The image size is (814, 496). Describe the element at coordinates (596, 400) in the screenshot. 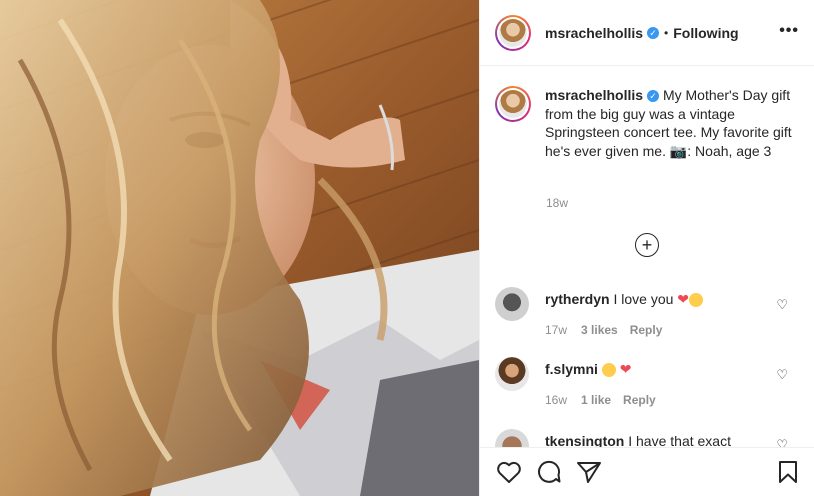

I see `comment-likes: 1 like` at that location.